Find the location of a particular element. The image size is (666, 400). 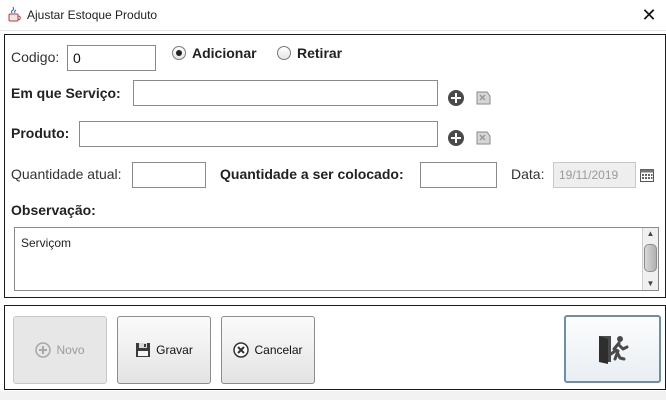

codigo-label: Codigo: is located at coordinates (35, 57).